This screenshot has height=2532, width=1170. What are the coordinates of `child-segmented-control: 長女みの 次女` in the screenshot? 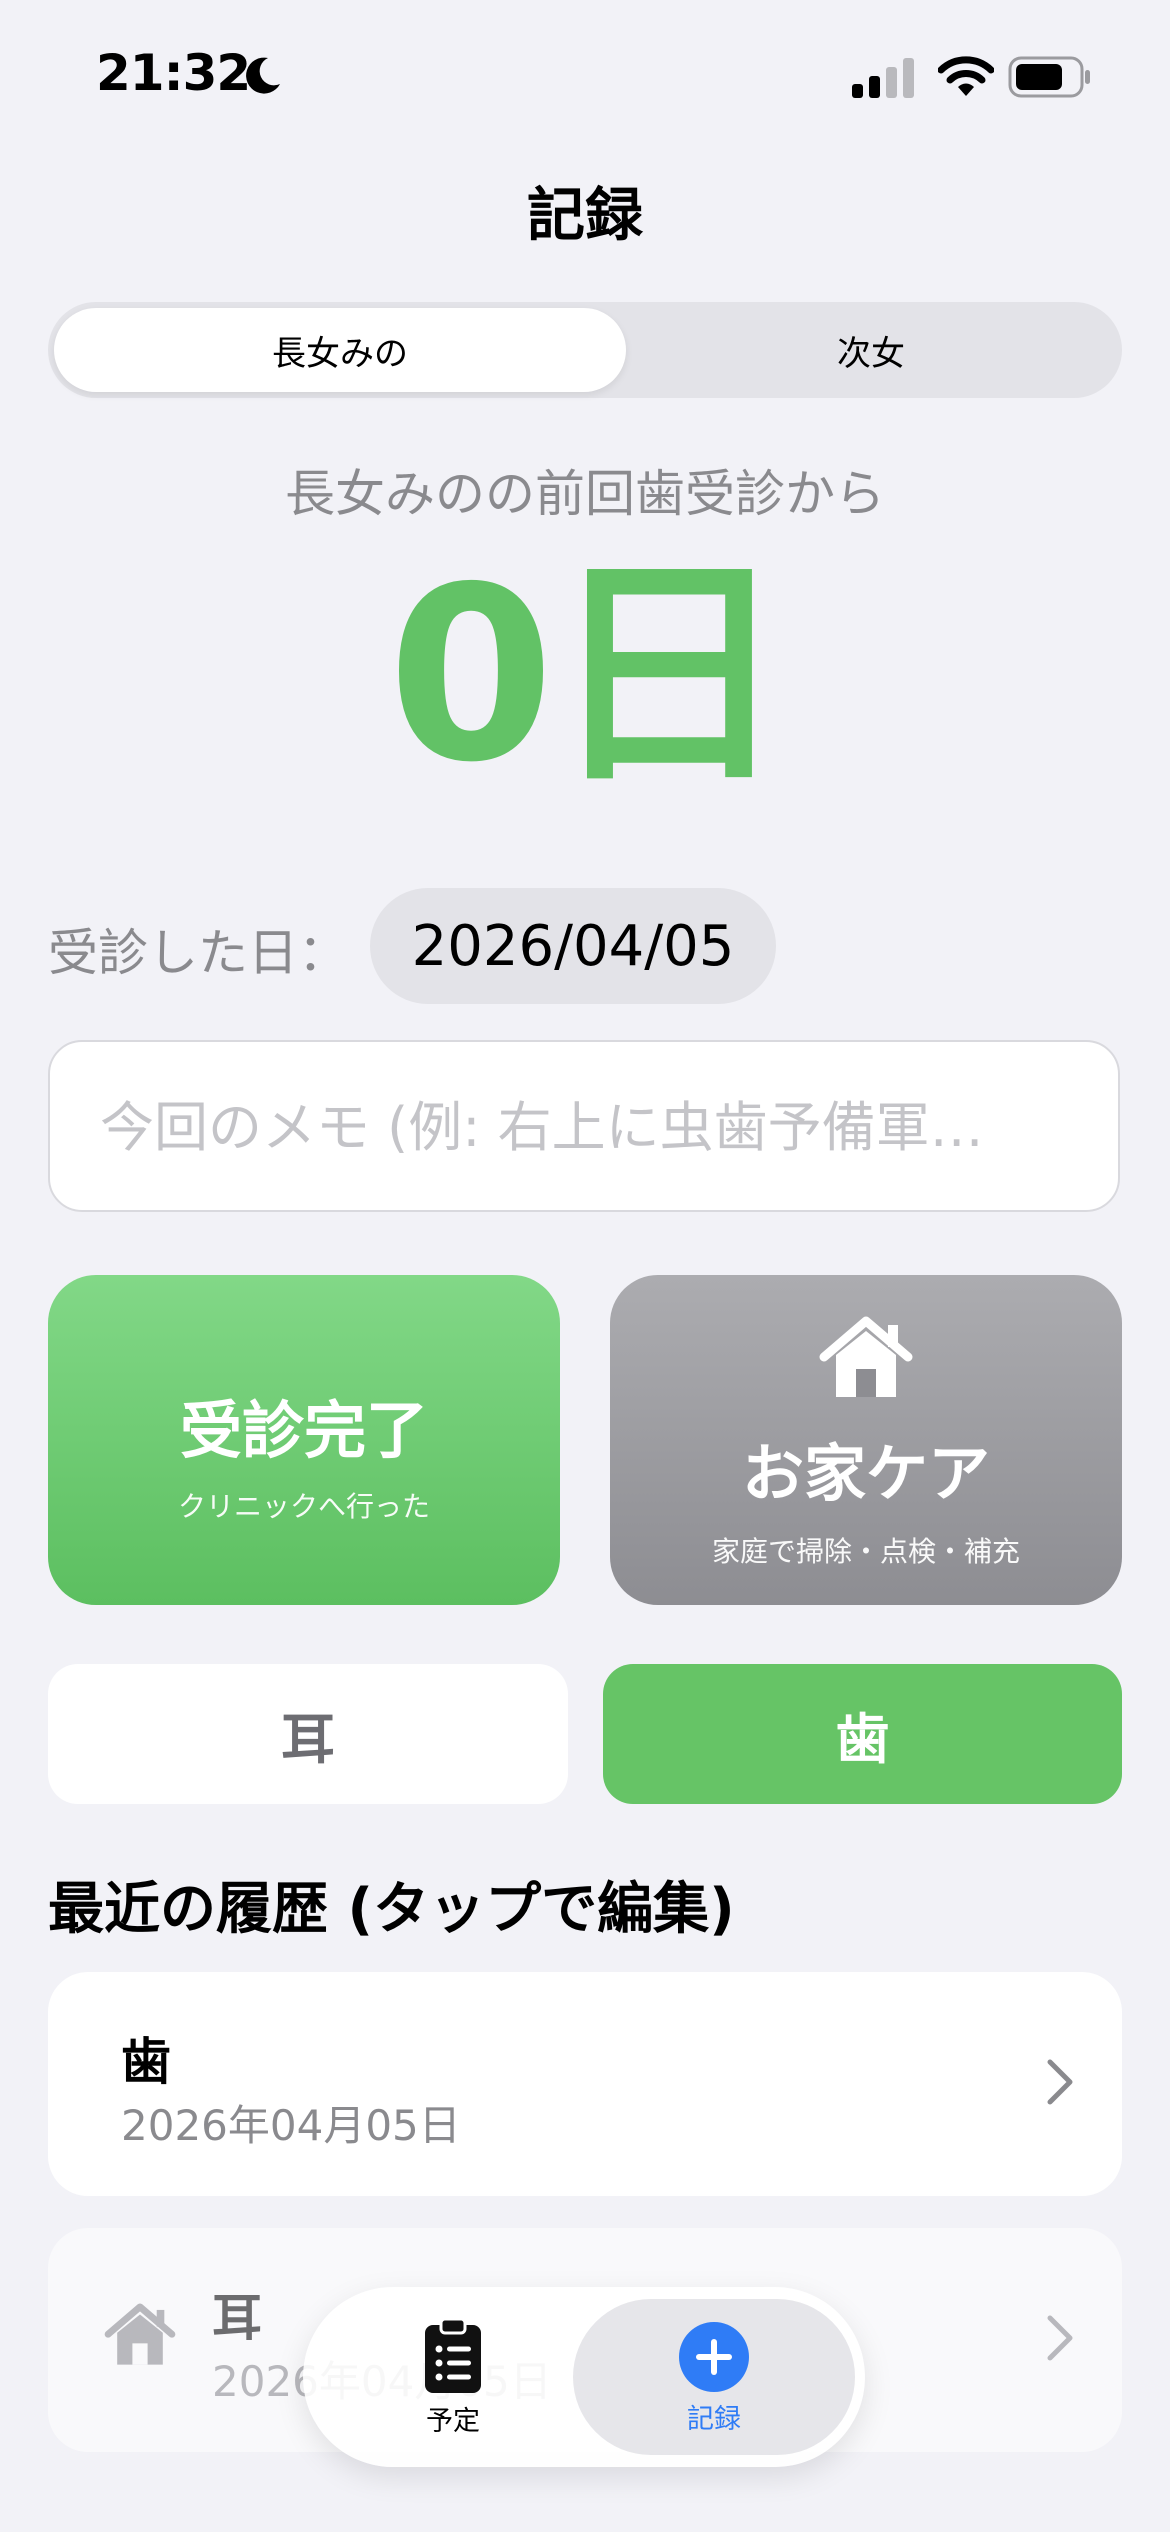 It's located at (585, 350).